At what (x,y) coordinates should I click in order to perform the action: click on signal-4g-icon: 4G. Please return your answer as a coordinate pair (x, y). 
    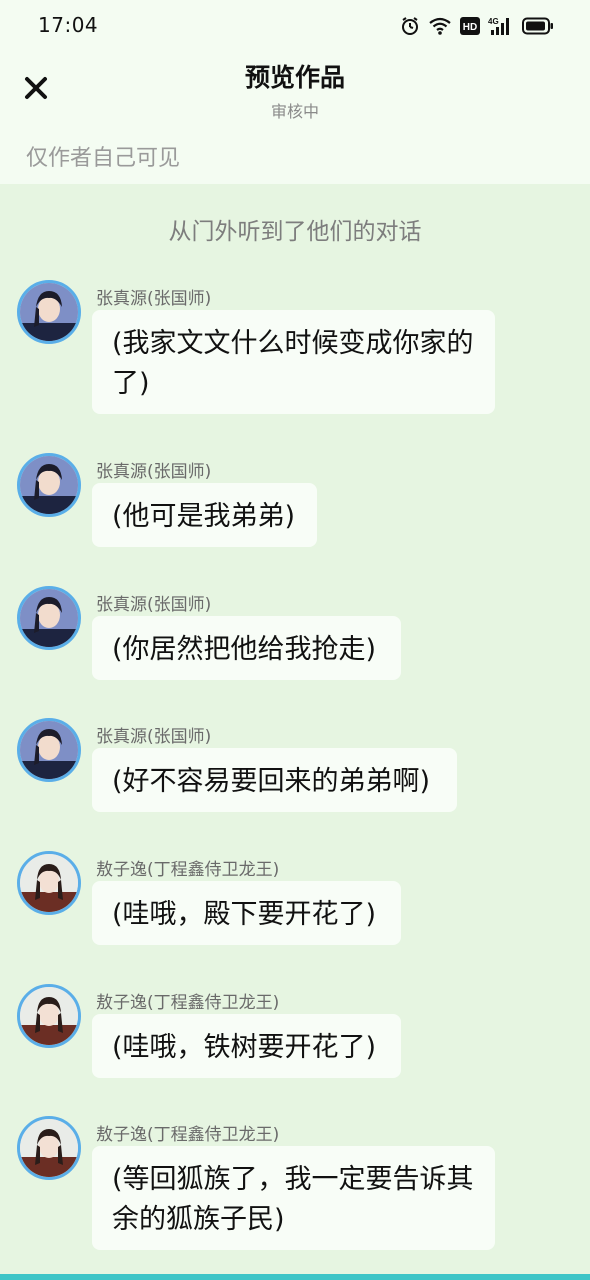
    Looking at the image, I should click on (501, 26).